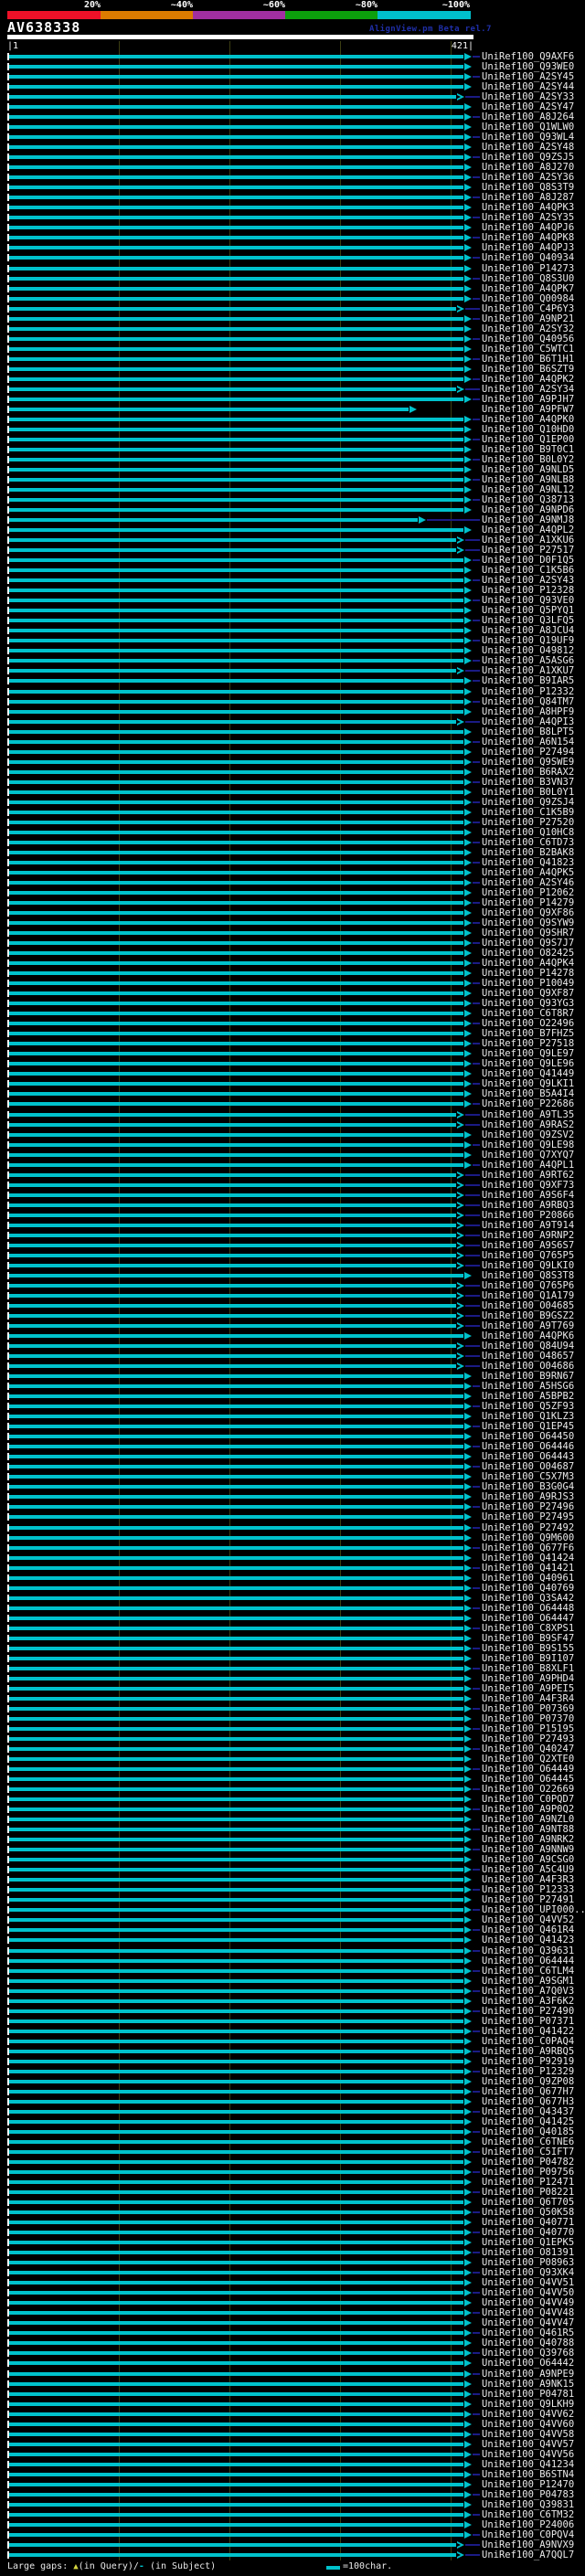  I want to click on alignment-row: UniRef100_P27494, so click(293, 752).